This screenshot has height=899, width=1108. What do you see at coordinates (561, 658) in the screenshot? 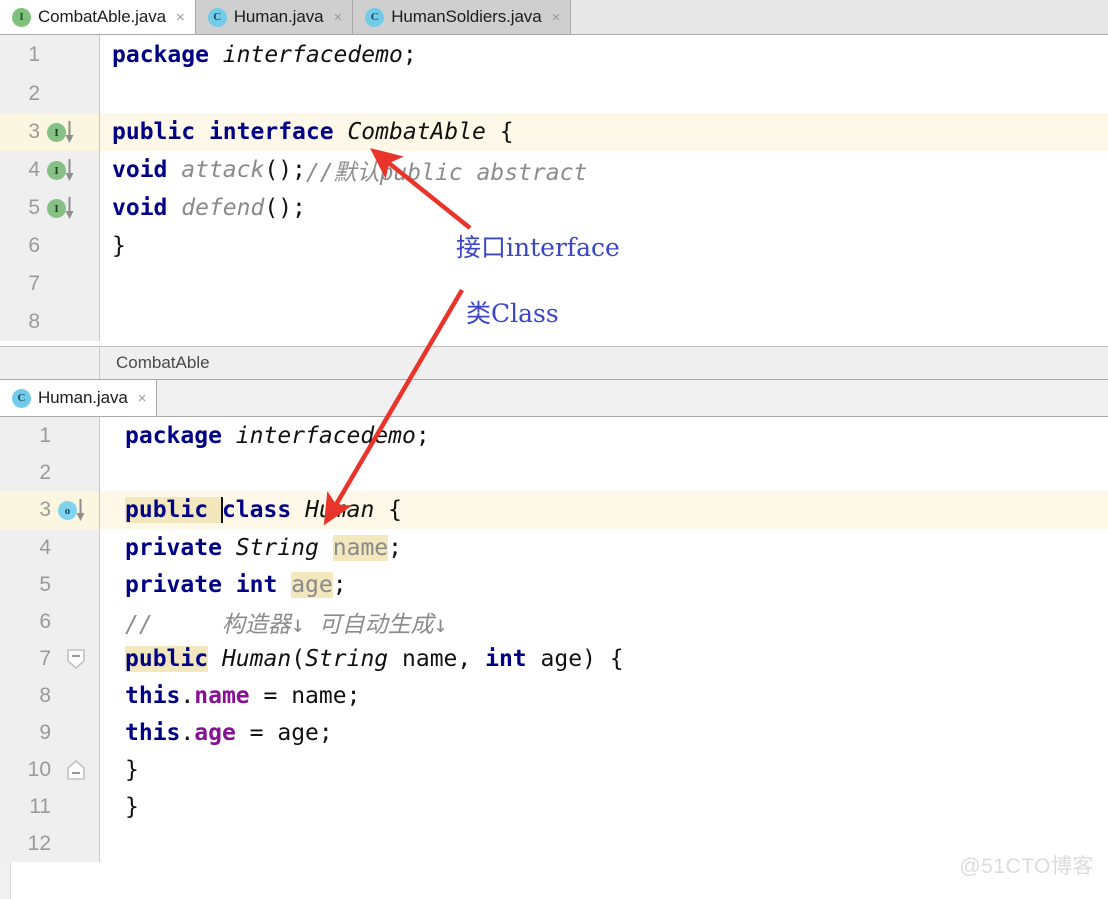
I see `param-name: age` at bounding box center [561, 658].